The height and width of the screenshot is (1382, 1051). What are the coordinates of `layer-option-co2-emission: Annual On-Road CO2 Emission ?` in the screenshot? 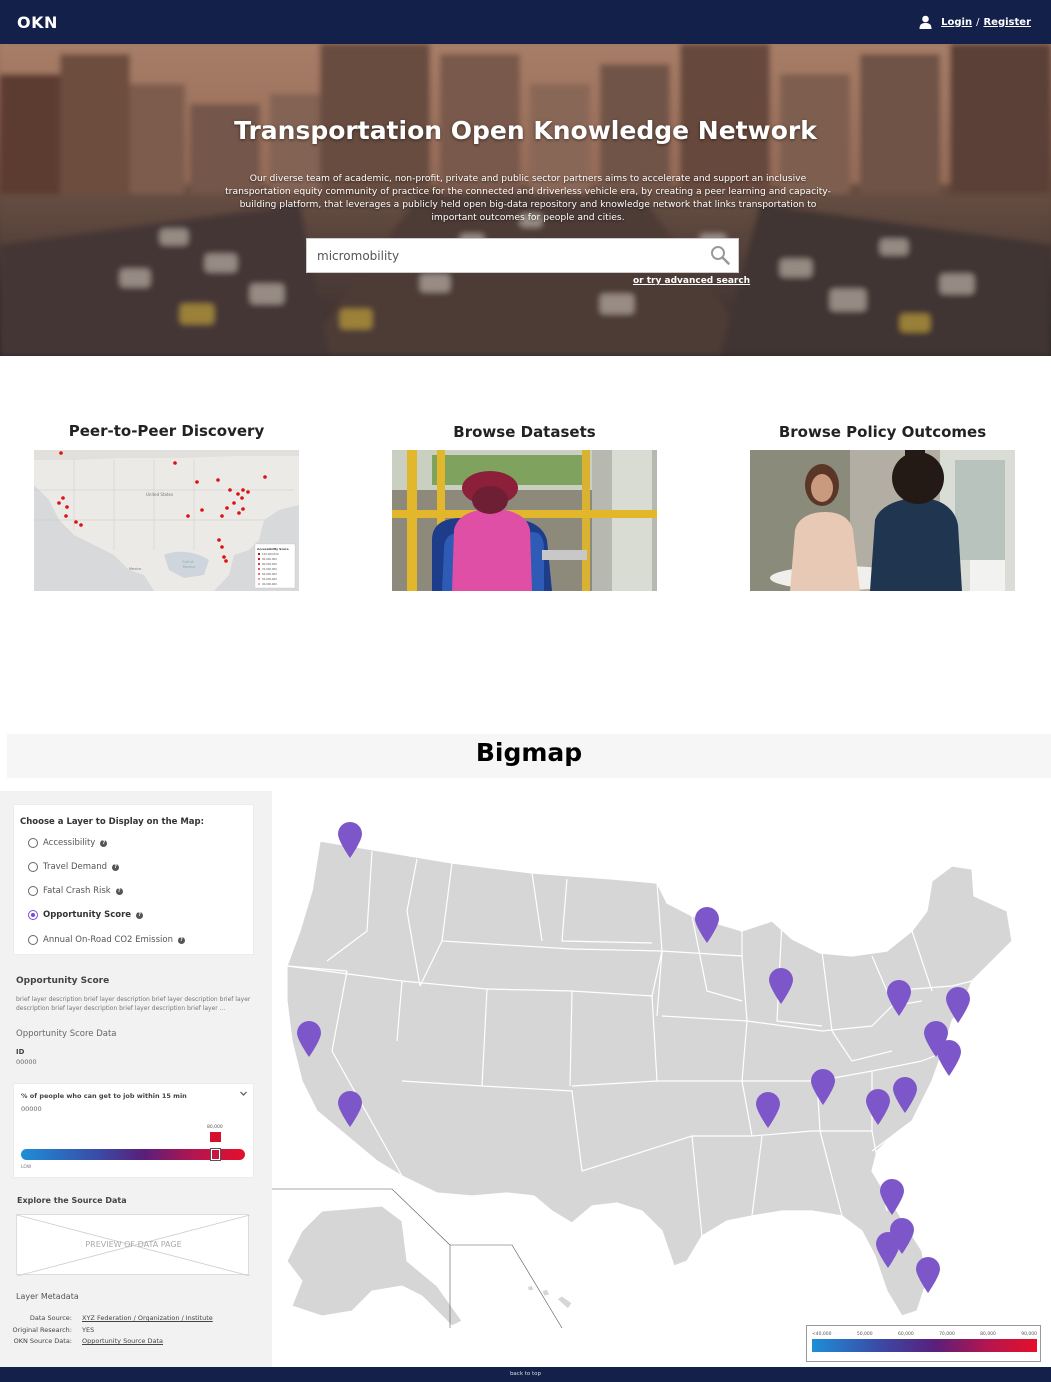 It's located at (106, 940).